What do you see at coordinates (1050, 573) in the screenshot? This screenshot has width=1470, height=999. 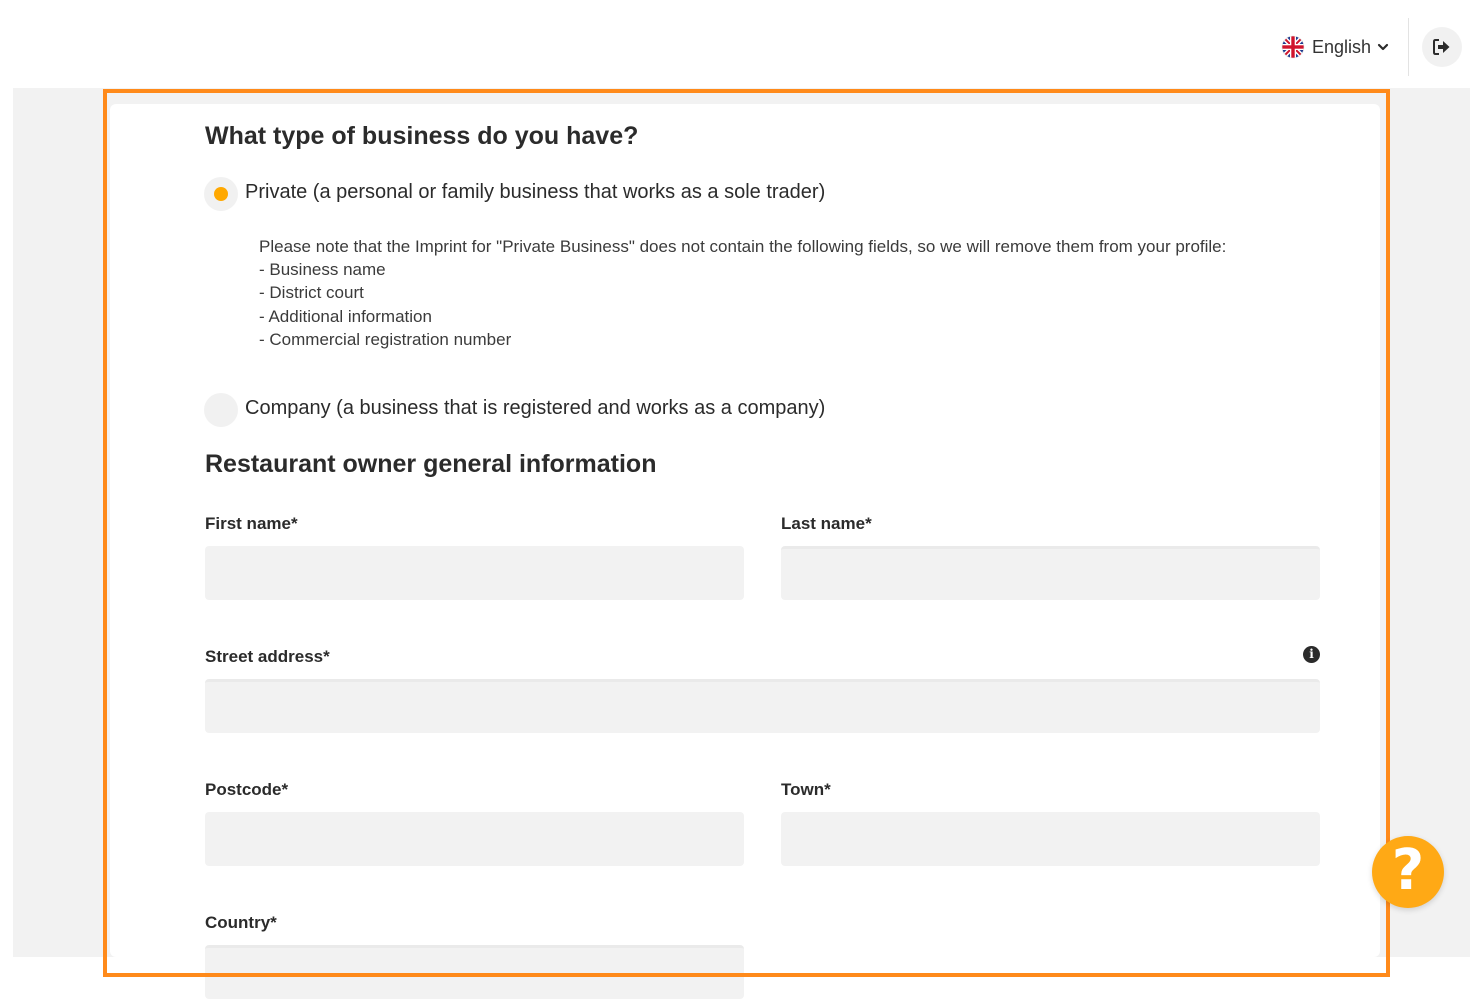 I see `last-name-field` at bounding box center [1050, 573].